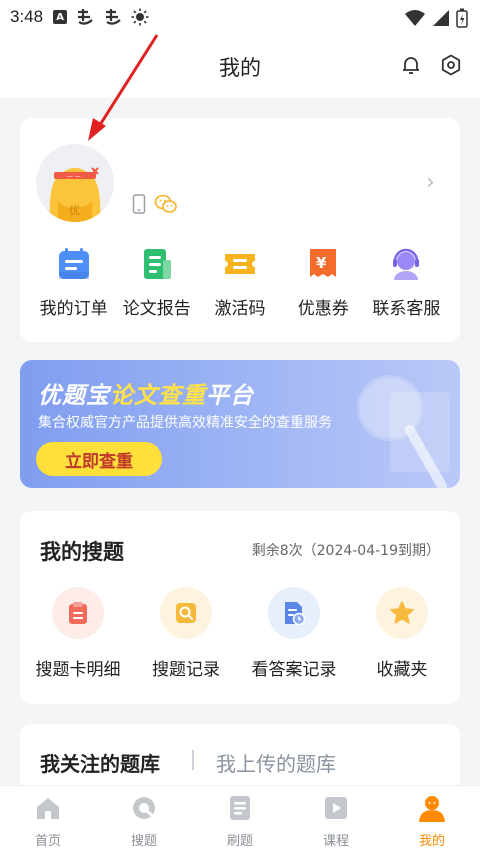  I want to click on bell-icon, so click(411, 65).